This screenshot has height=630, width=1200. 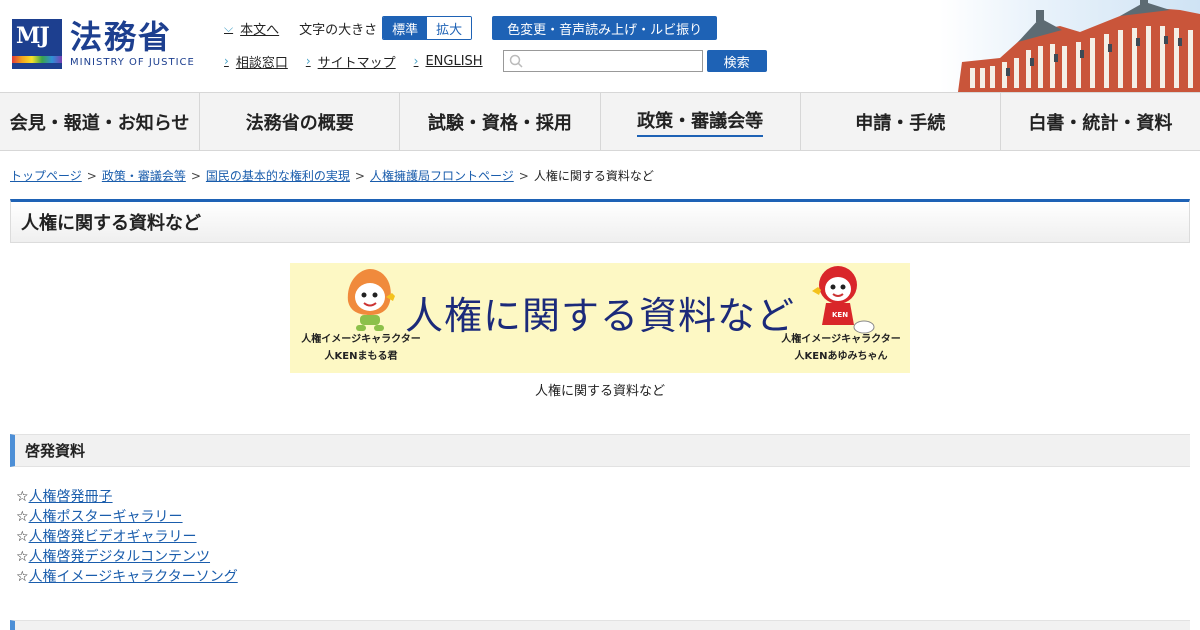 I want to click on list-item: ☆人権イメージキャラクターソング, so click(x=127, y=577).